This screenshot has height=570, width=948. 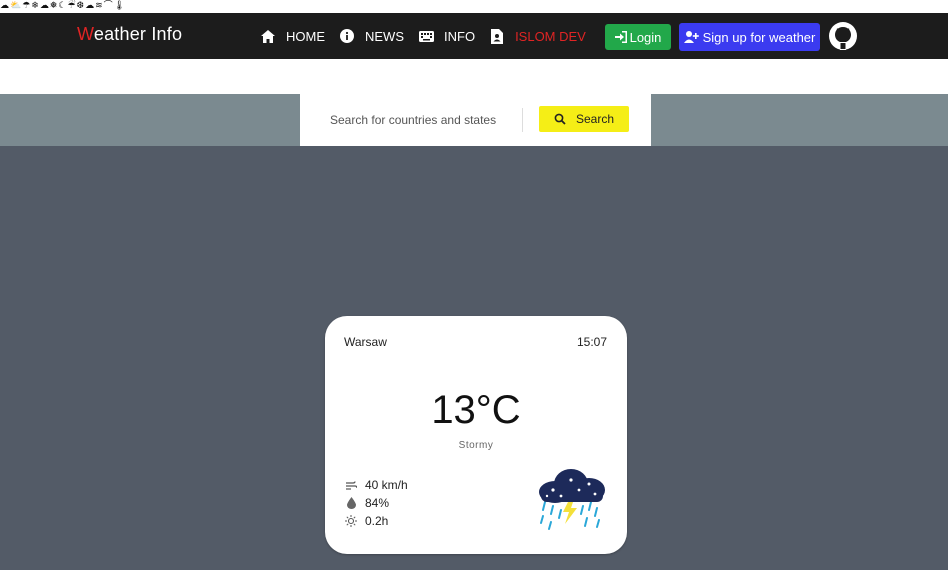 What do you see at coordinates (476, 410) in the screenshot?
I see `temperature: 13°C` at bounding box center [476, 410].